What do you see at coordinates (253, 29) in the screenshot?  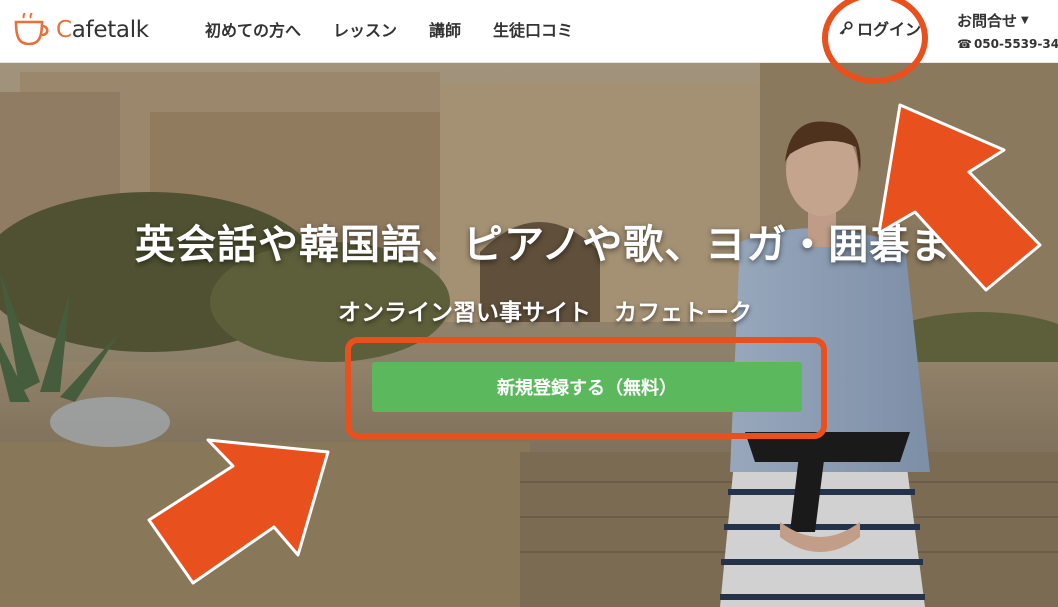 I see `nav-item-beginners: 初めての方へ` at bounding box center [253, 29].